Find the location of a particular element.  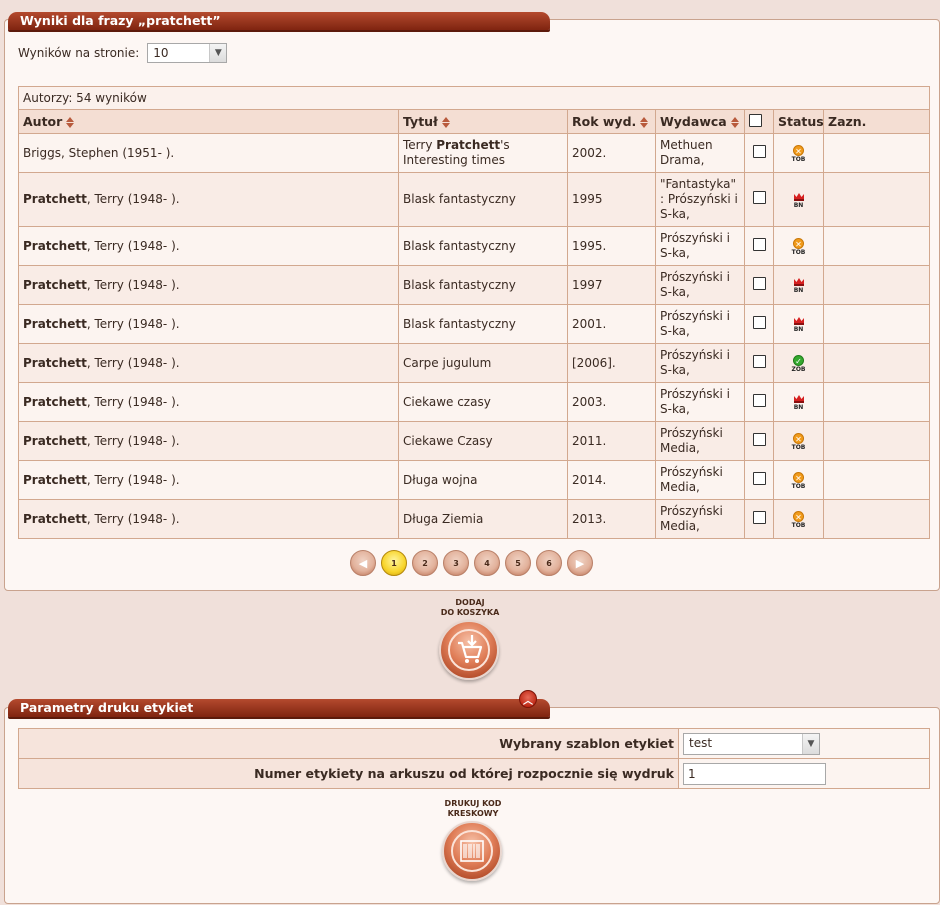

cell-title: Ciekawe Czasy is located at coordinates (483, 441).